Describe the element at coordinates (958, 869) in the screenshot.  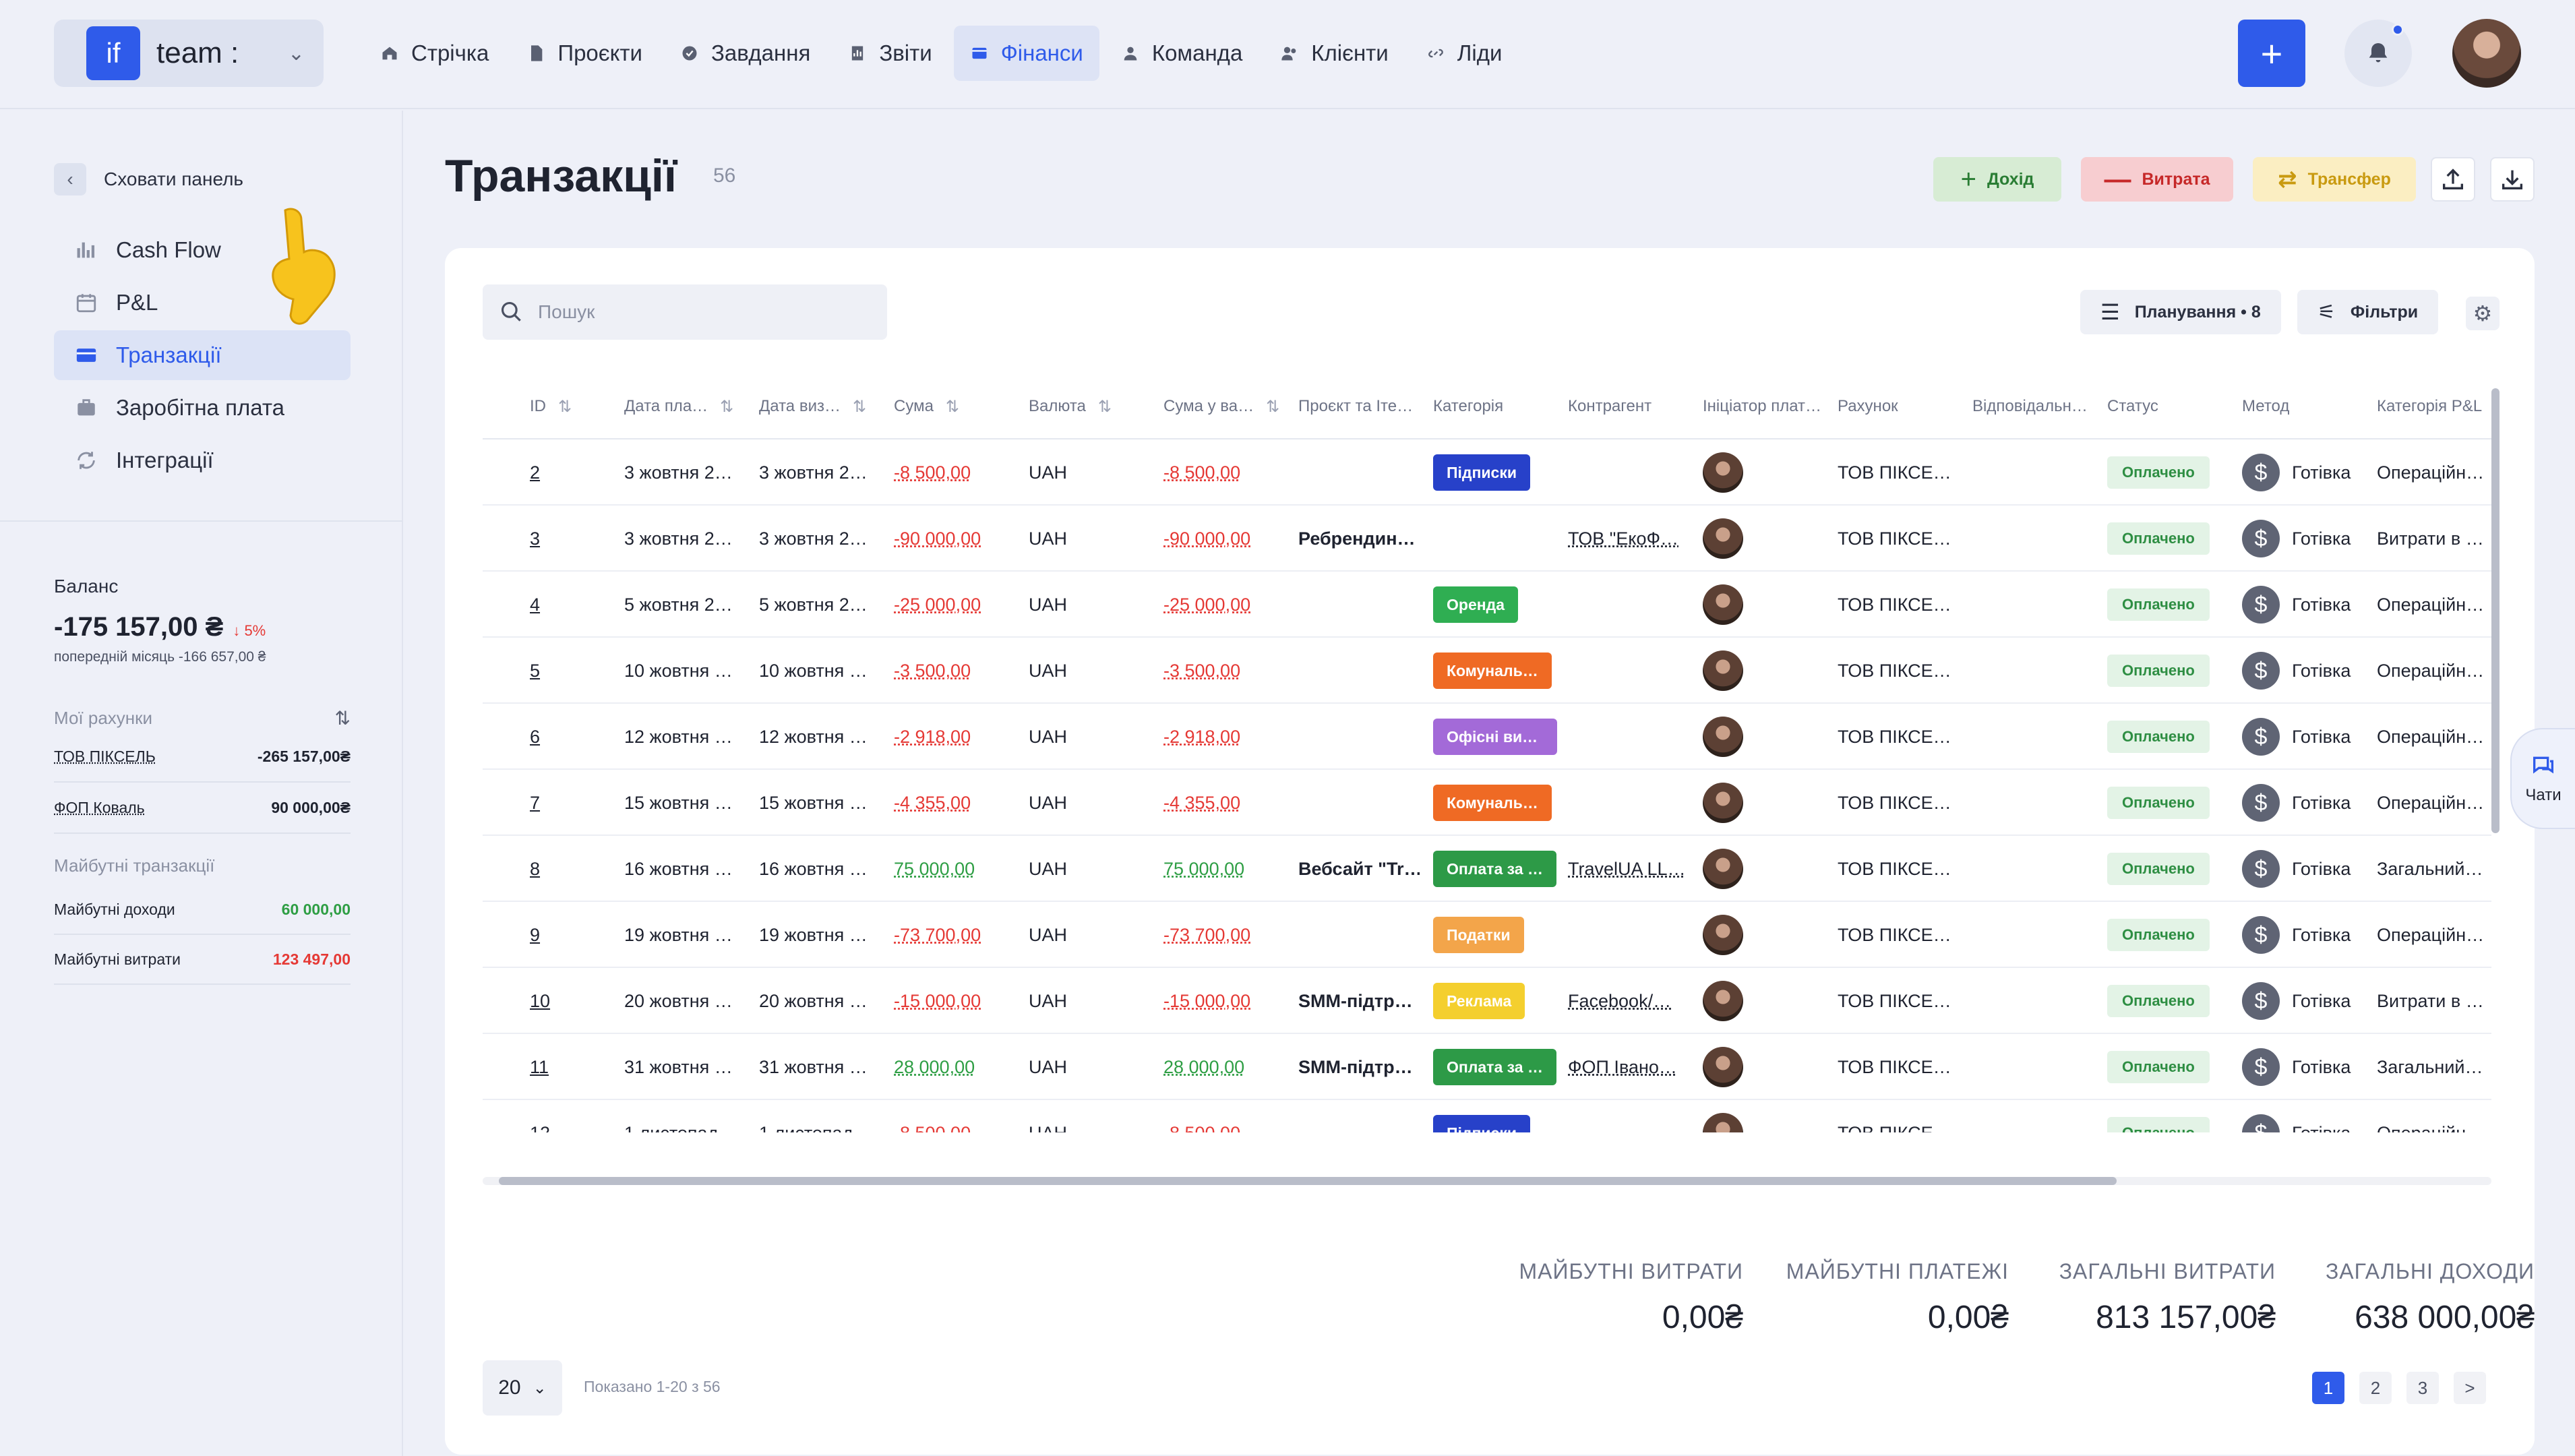
I see `amount-cell: 75 000,00` at that location.